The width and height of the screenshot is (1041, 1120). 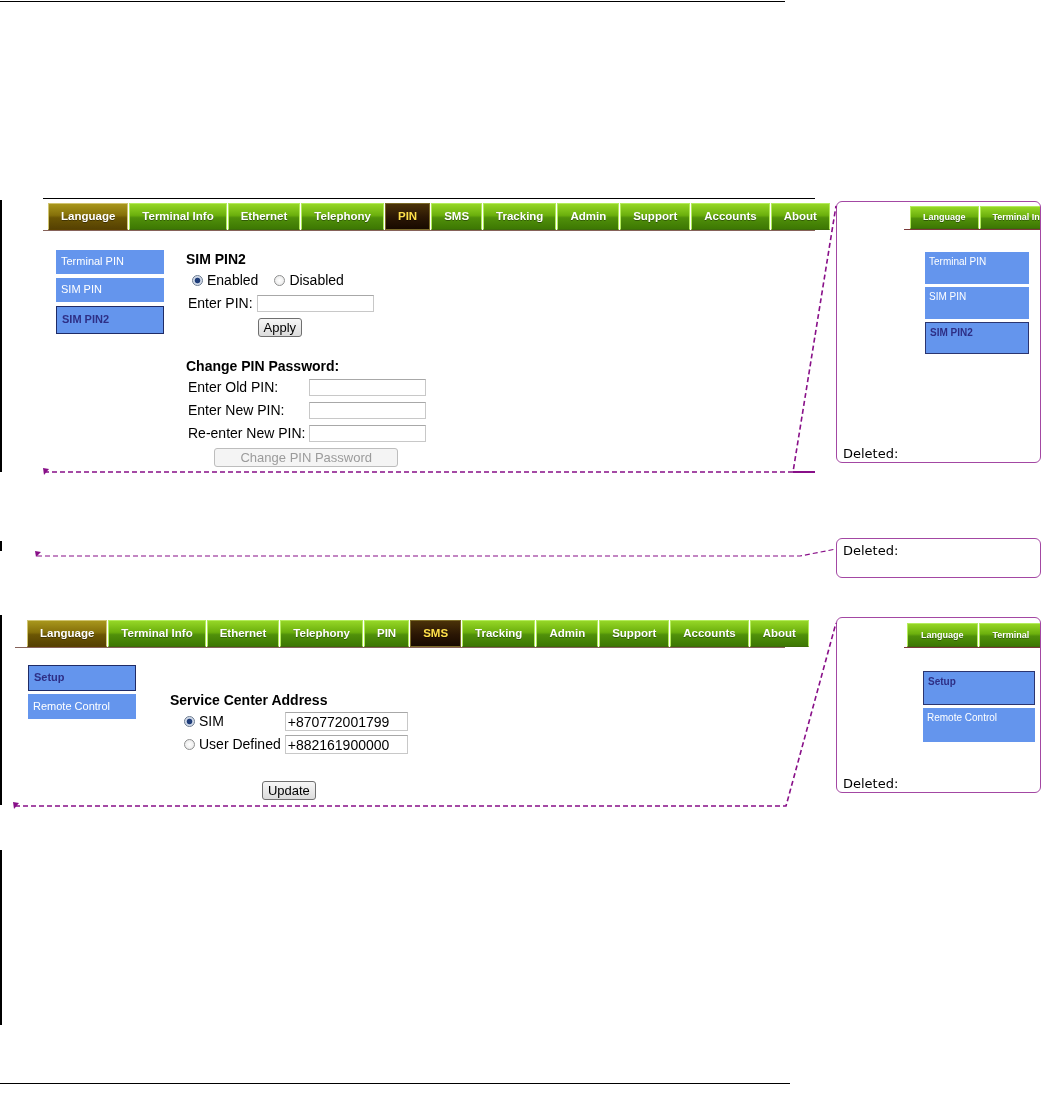 I want to click on field-label: Re-enter New PIN:, so click(x=246, y=434).